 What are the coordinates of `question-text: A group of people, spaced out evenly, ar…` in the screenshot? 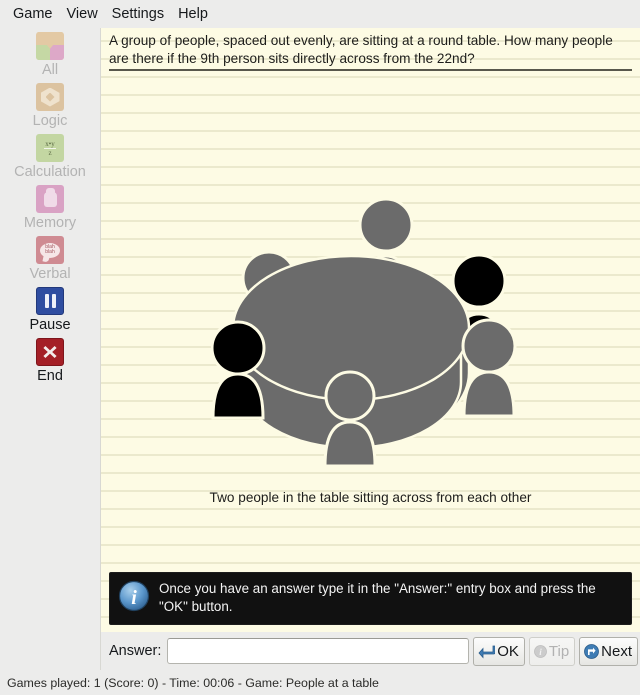 It's located at (370, 51).